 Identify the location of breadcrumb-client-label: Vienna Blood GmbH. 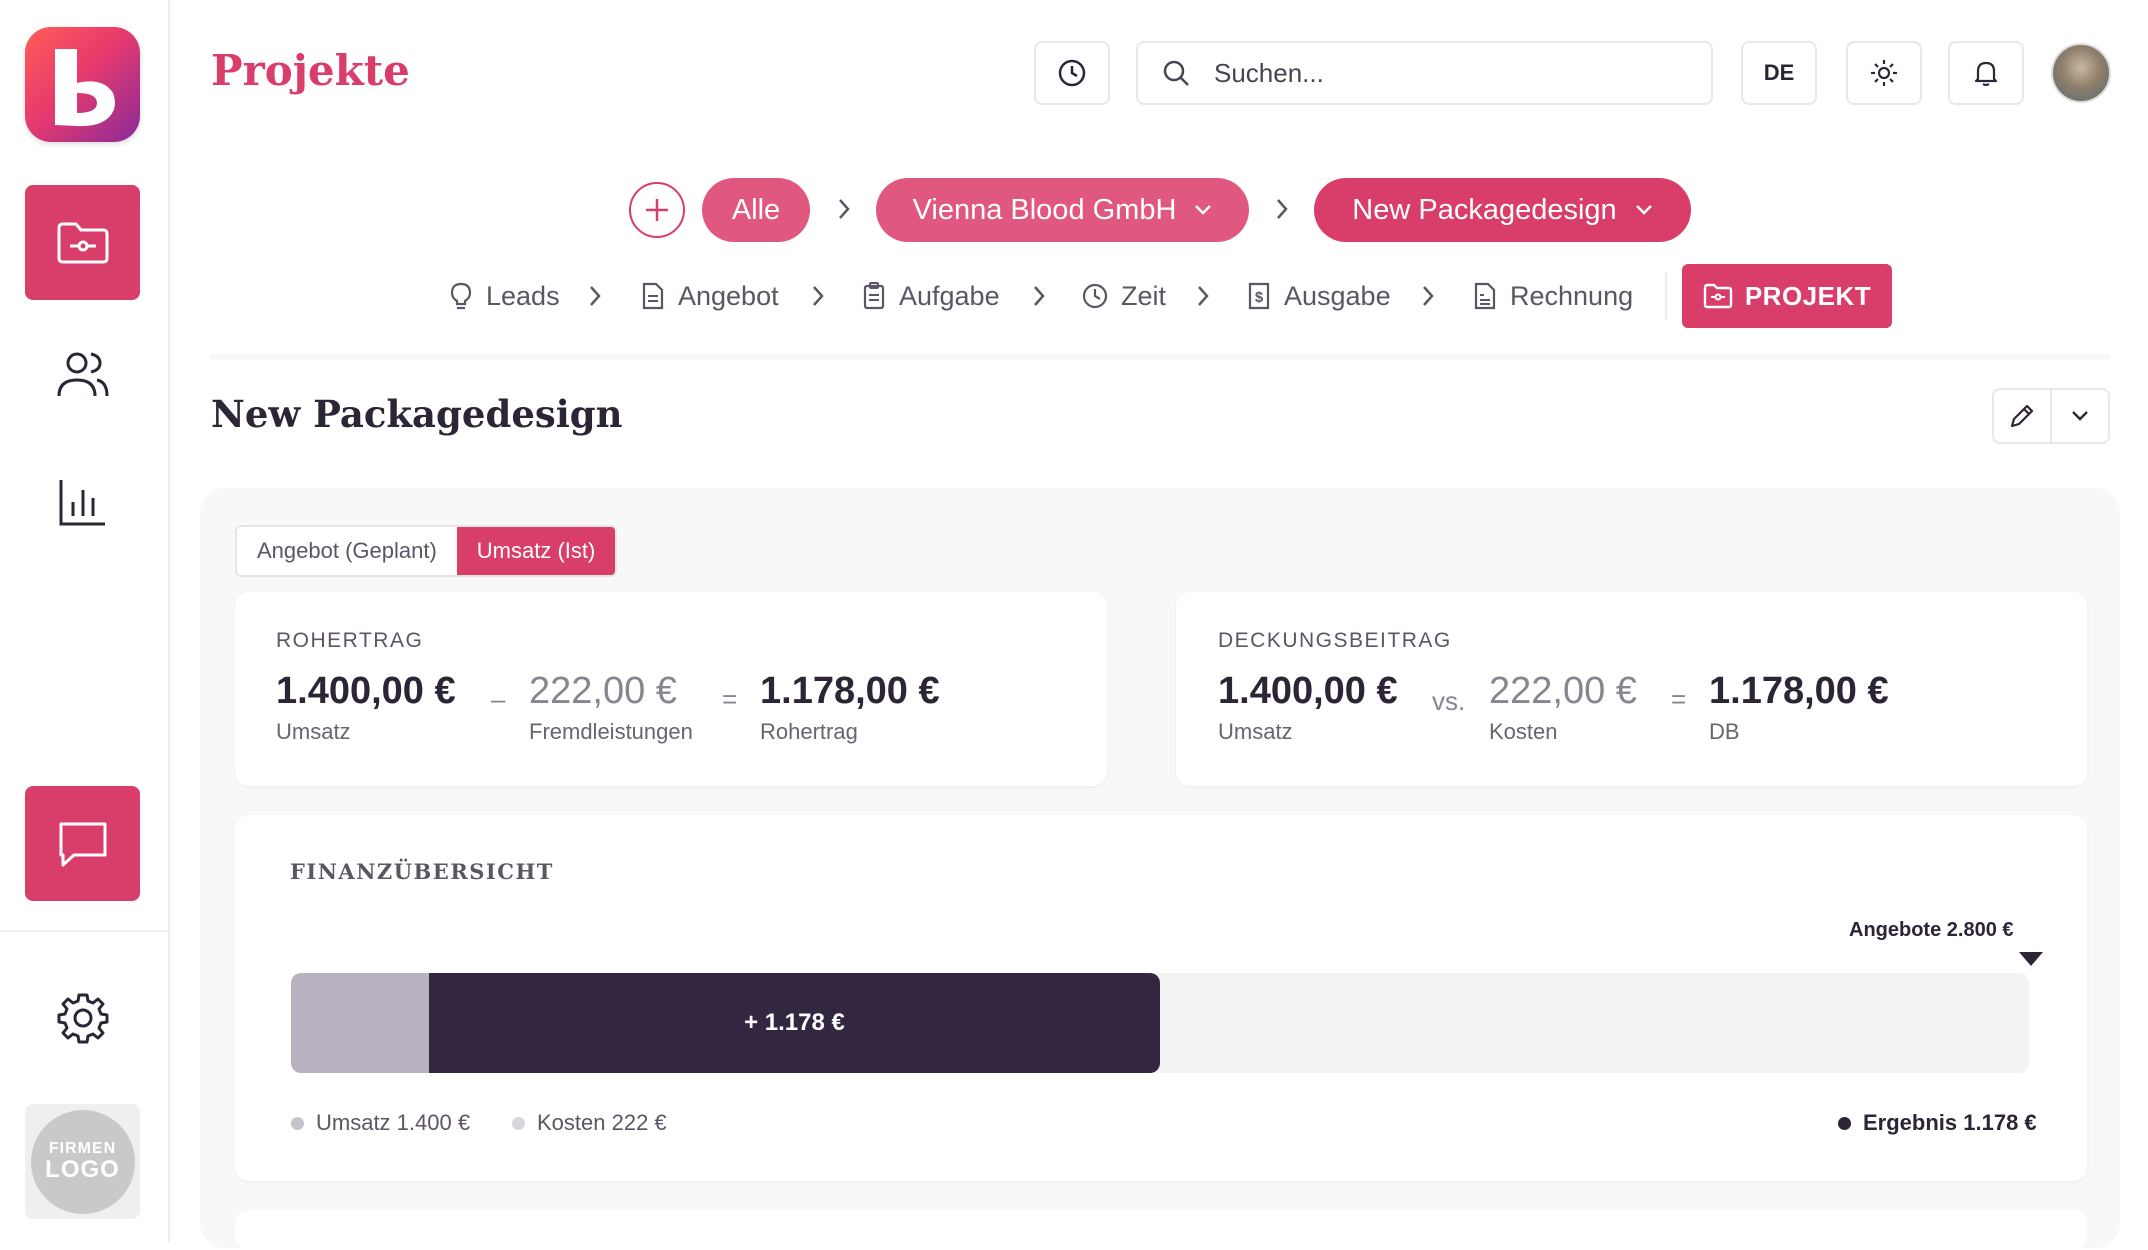
(1044, 209).